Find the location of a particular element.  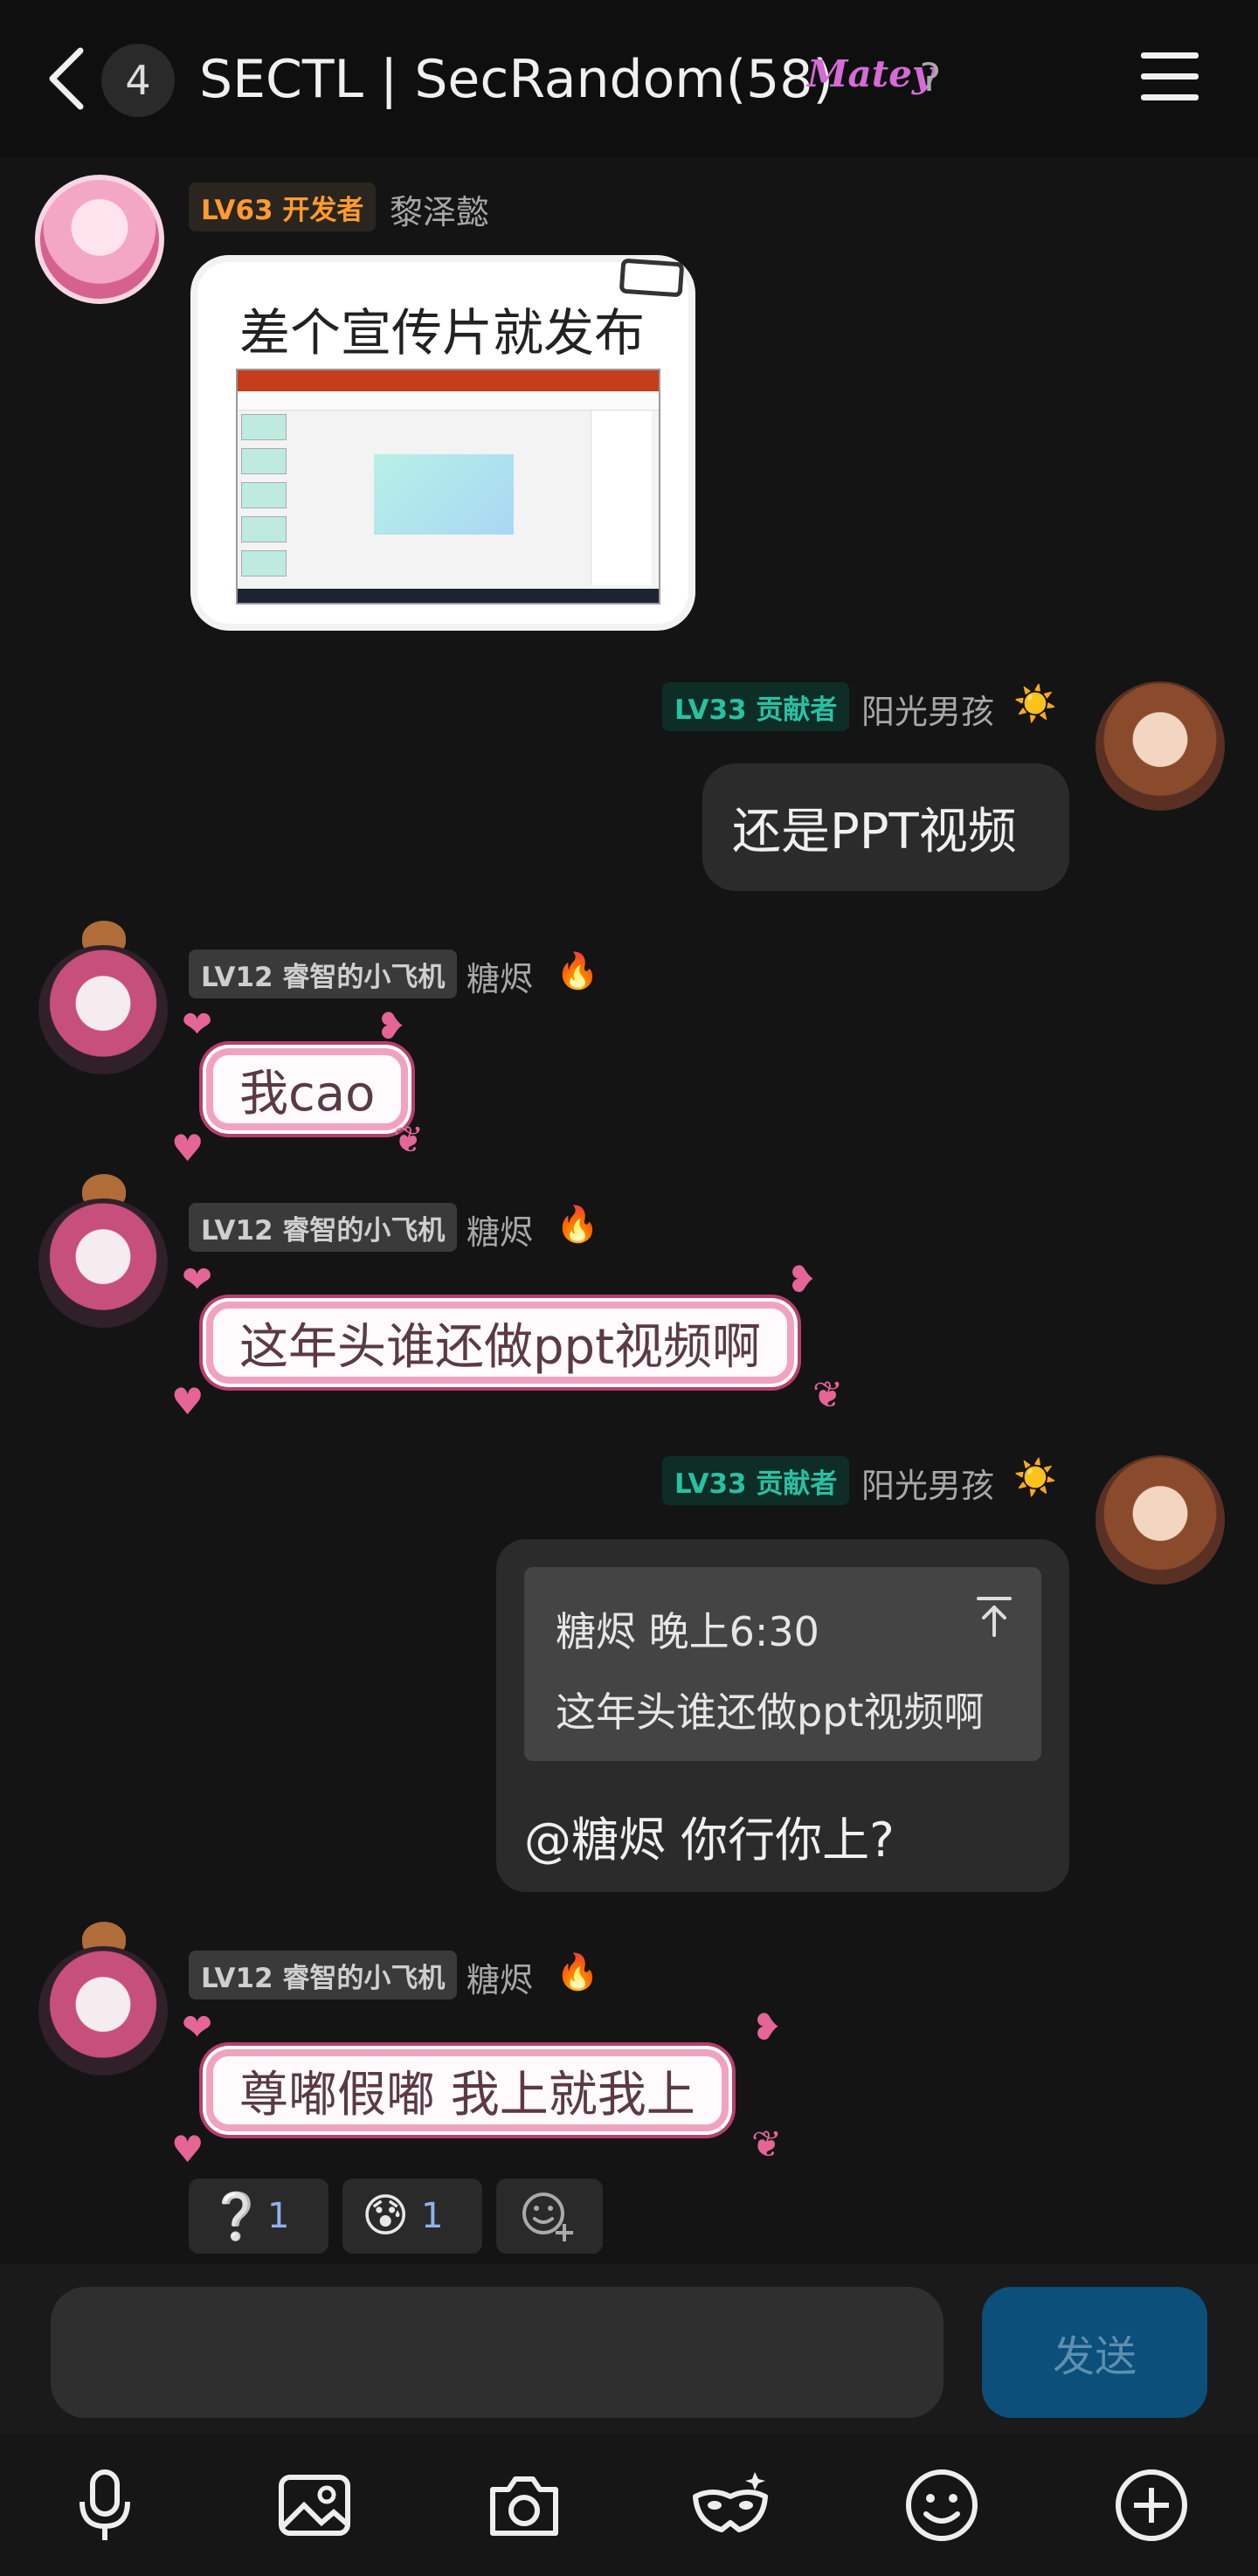

image-message-card: 差个宣传片就发布 is located at coordinates (442, 443).